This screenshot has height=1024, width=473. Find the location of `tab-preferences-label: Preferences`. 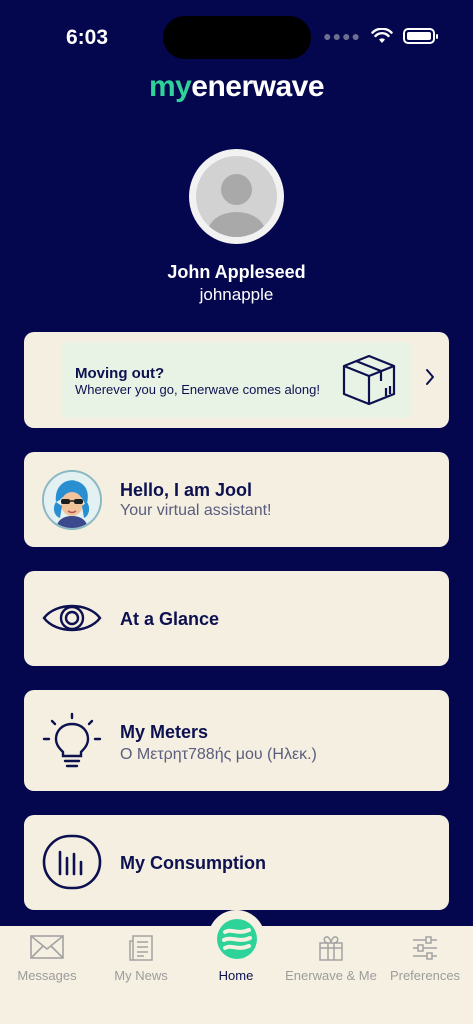

tab-preferences-label: Preferences is located at coordinates (425, 975).